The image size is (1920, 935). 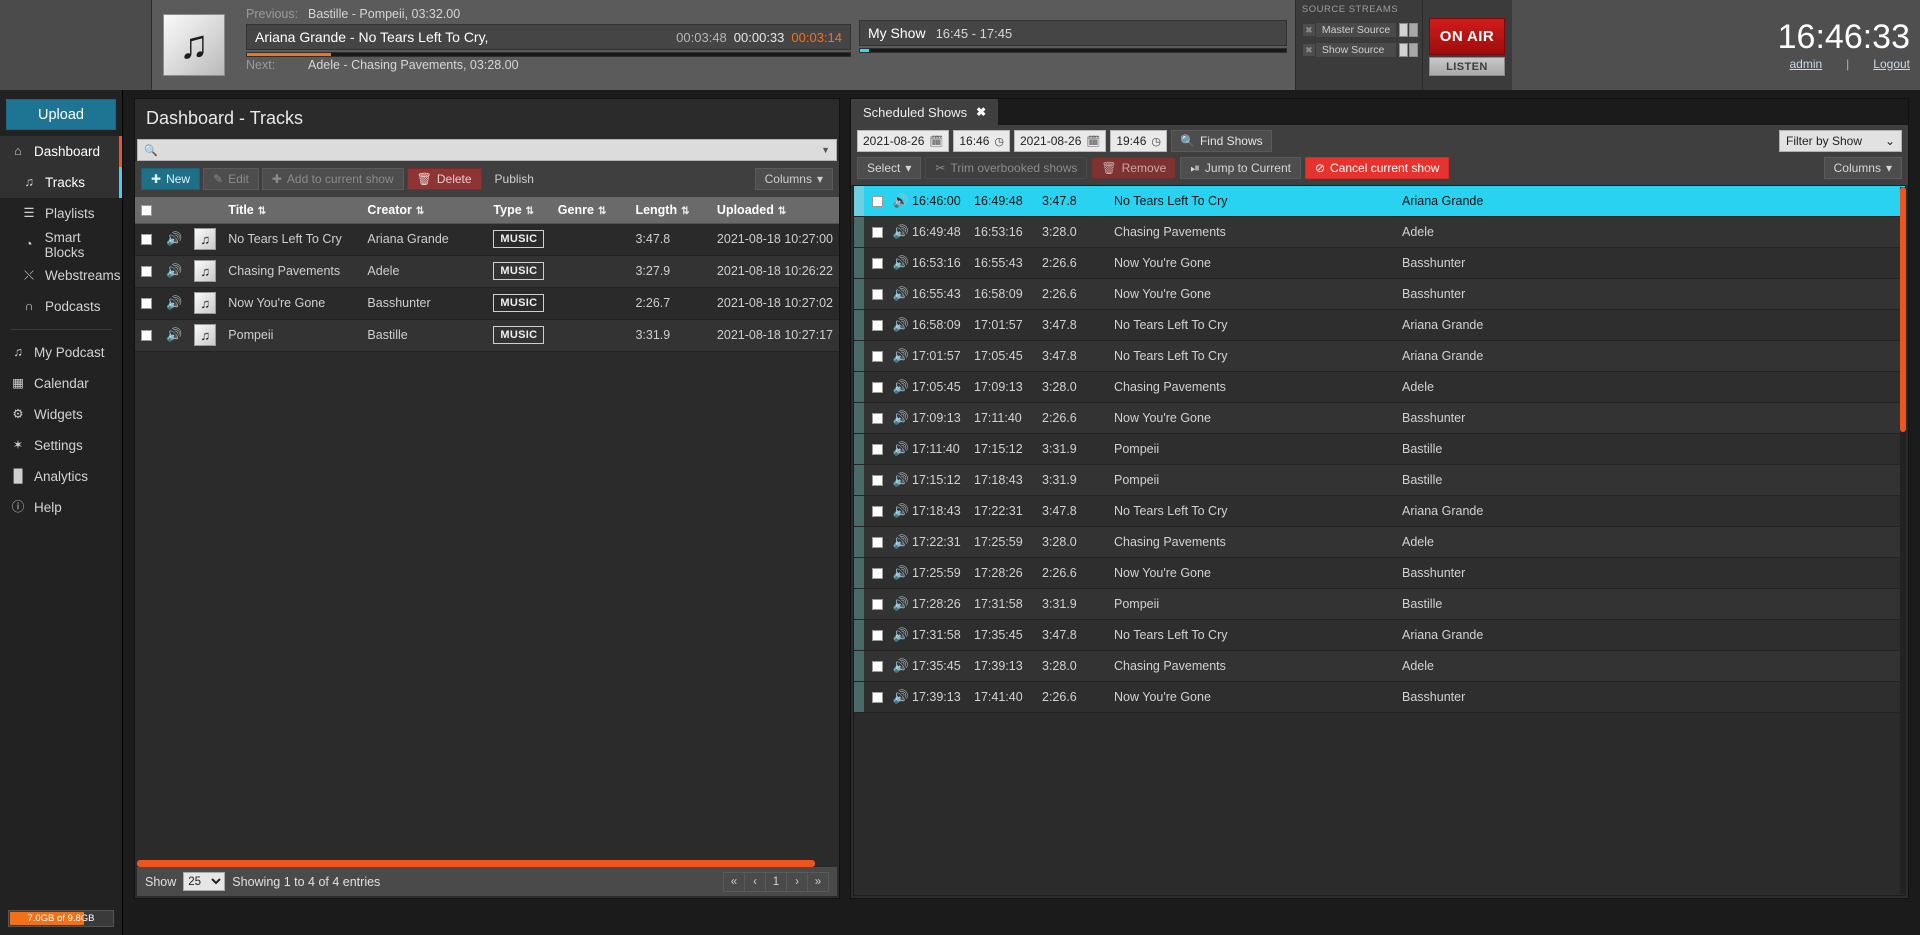 What do you see at coordinates (487, 150) in the screenshot?
I see `tracks-search-bar: 🔍 ▼` at bounding box center [487, 150].